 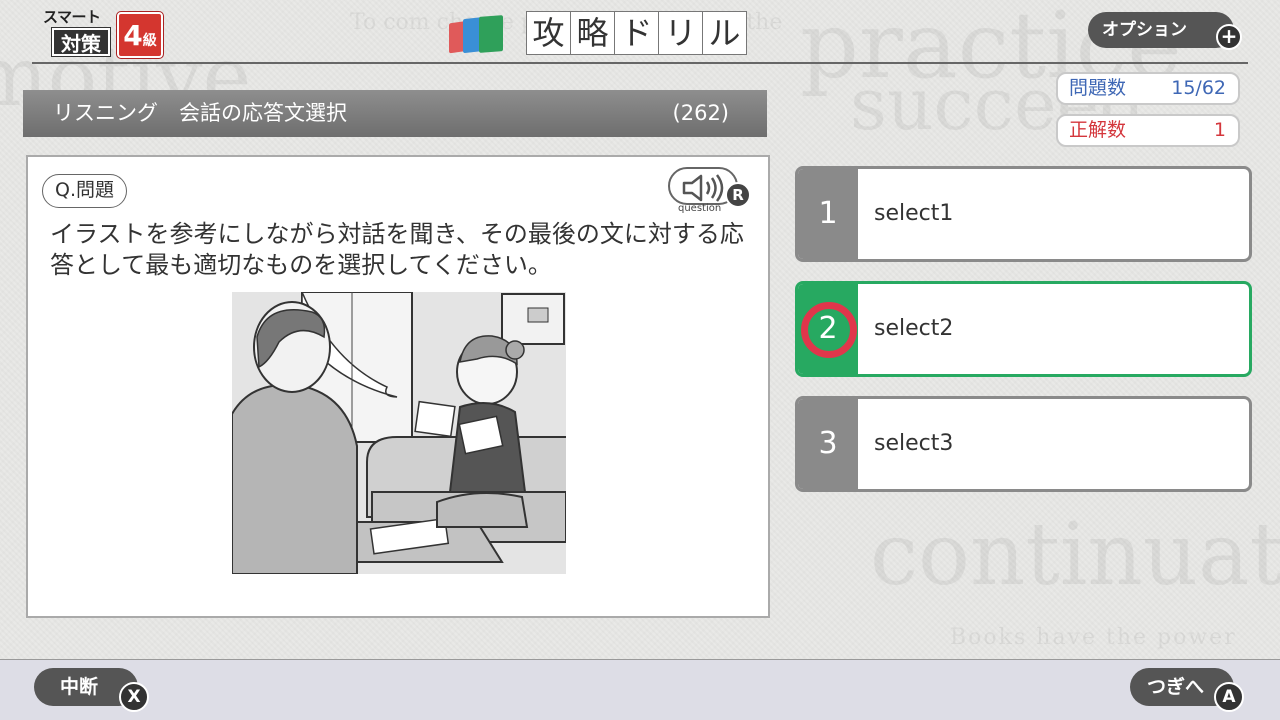 What do you see at coordinates (1093, 637) in the screenshot?
I see `bg-word-books: Books have the power` at bounding box center [1093, 637].